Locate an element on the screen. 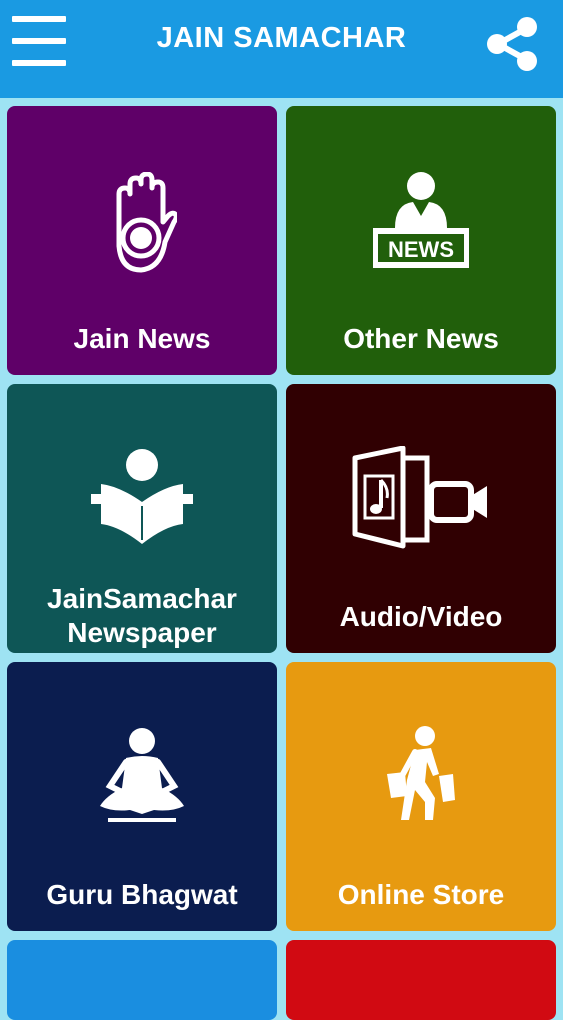  share-button is located at coordinates (513, 44).